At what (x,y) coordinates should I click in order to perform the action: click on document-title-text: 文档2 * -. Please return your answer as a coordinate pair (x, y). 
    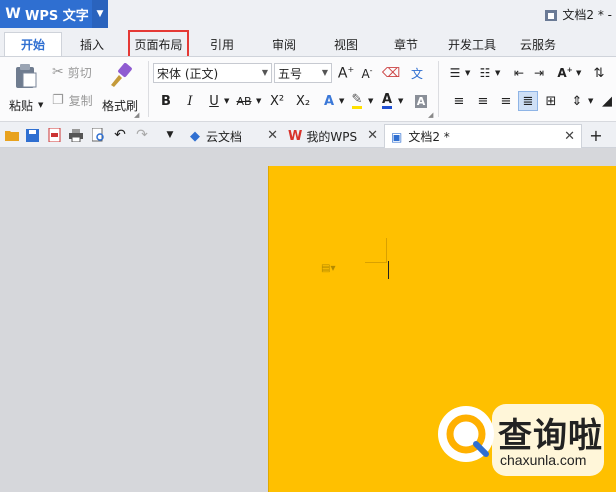
    Looking at the image, I should click on (587, 15).